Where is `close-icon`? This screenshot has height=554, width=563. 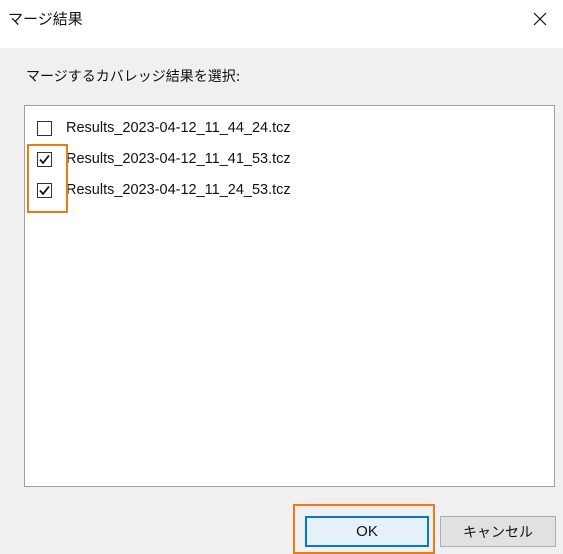
close-icon is located at coordinates (540, 19).